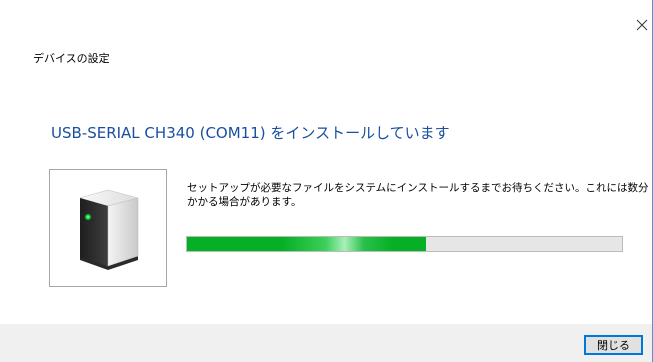 The width and height of the screenshot is (653, 362). What do you see at coordinates (307, 244) in the screenshot?
I see `progress-fill` at bounding box center [307, 244].